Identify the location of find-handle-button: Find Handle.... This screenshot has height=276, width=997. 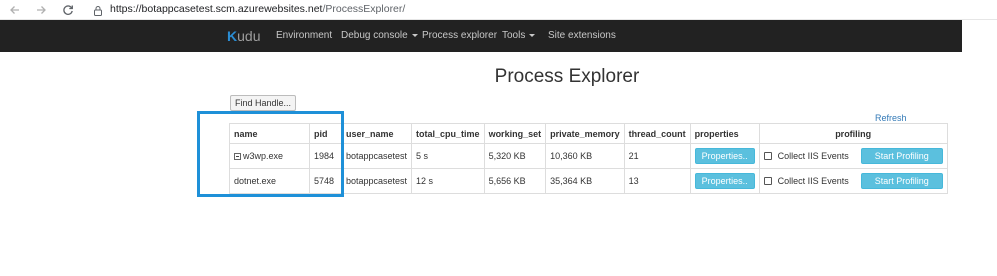
(263, 103).